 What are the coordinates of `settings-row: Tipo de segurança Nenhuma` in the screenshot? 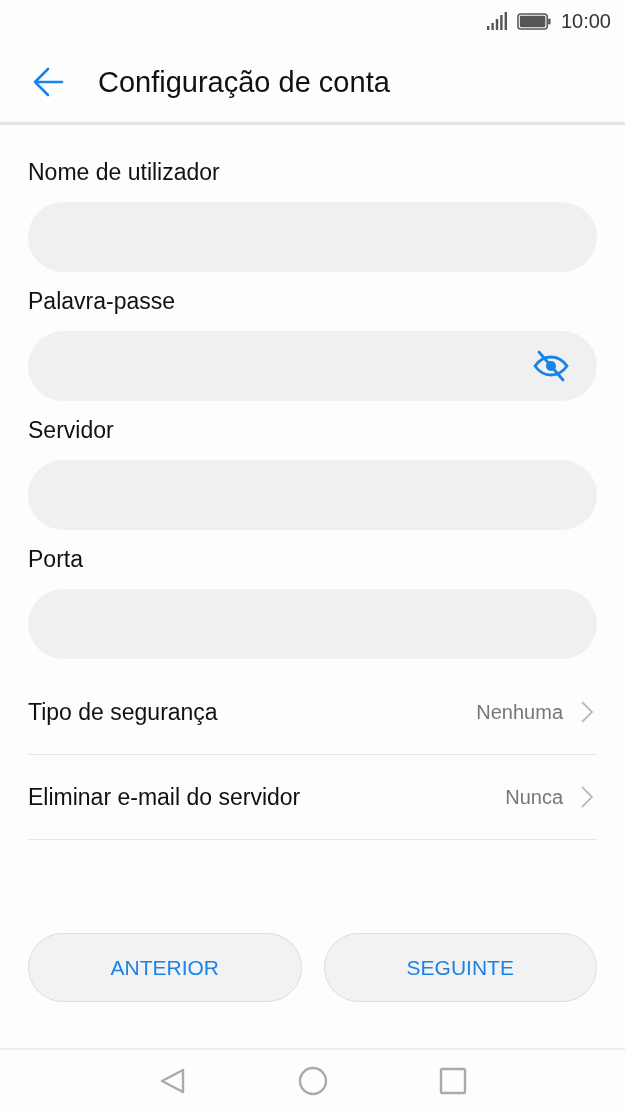 It's located at (312, 712).